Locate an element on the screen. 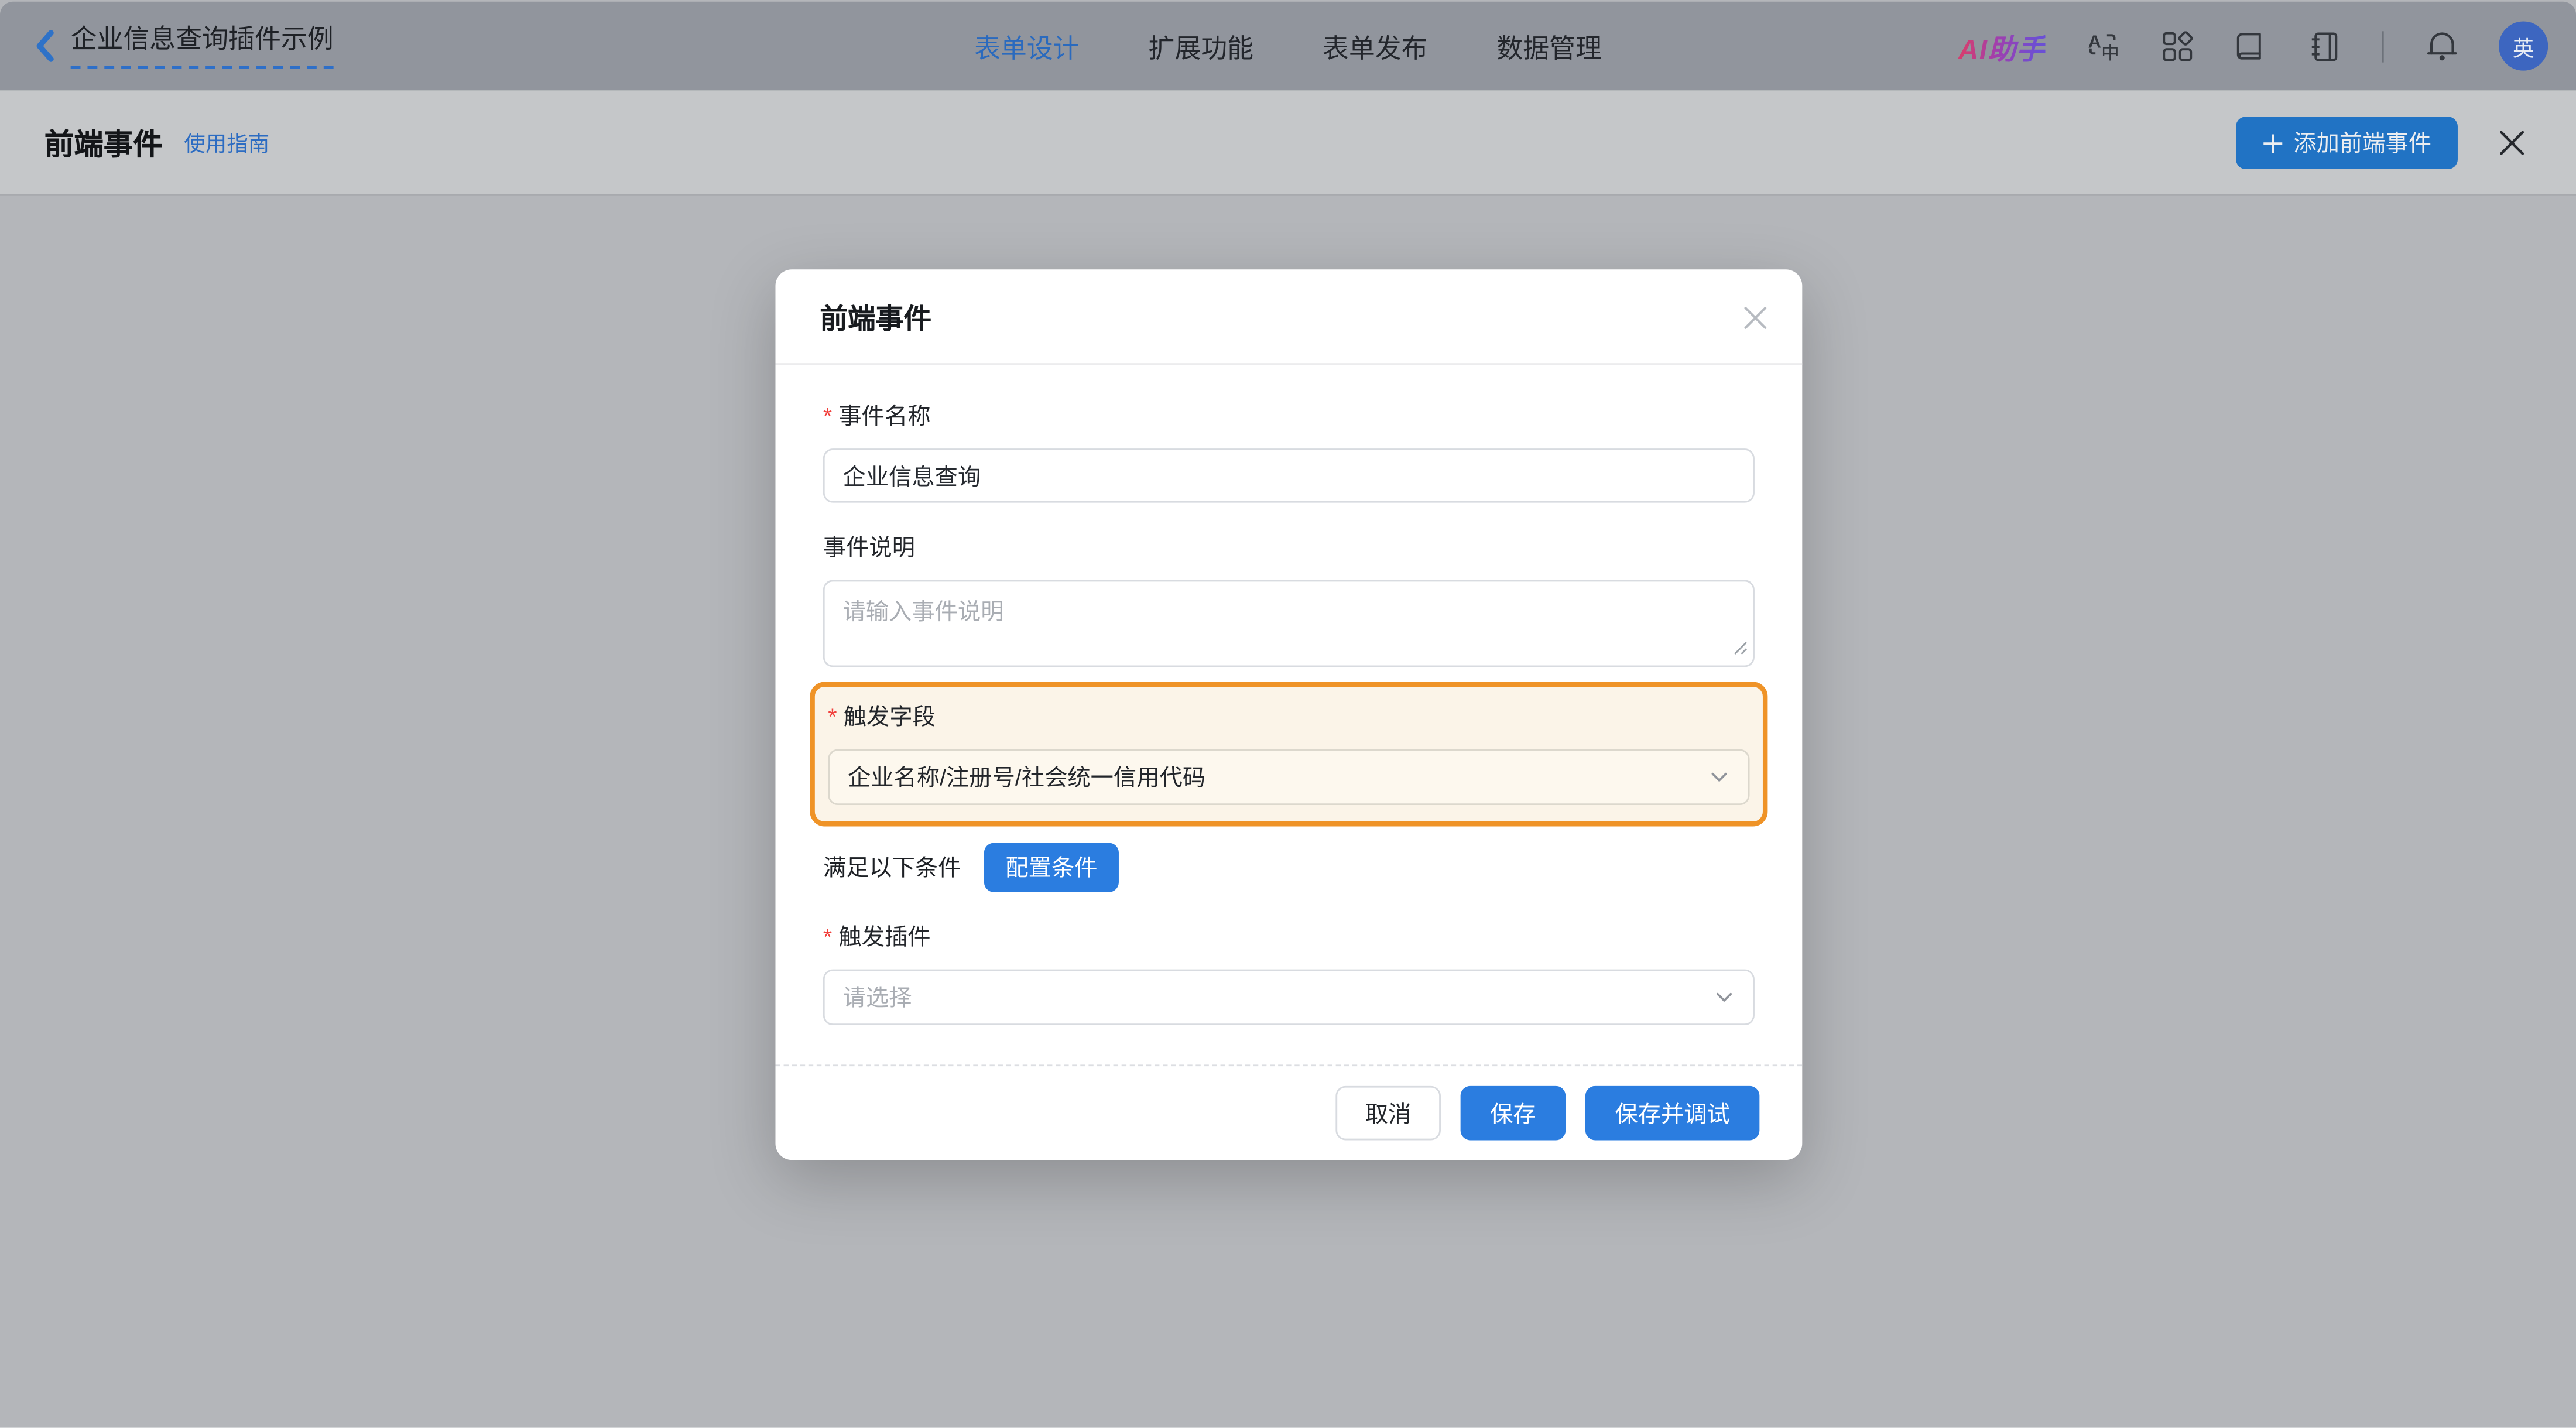 The height and width of the screenshot is (1428, 2576). tab-extensions: 扩展功能 is located at coordinates (1200, 46).